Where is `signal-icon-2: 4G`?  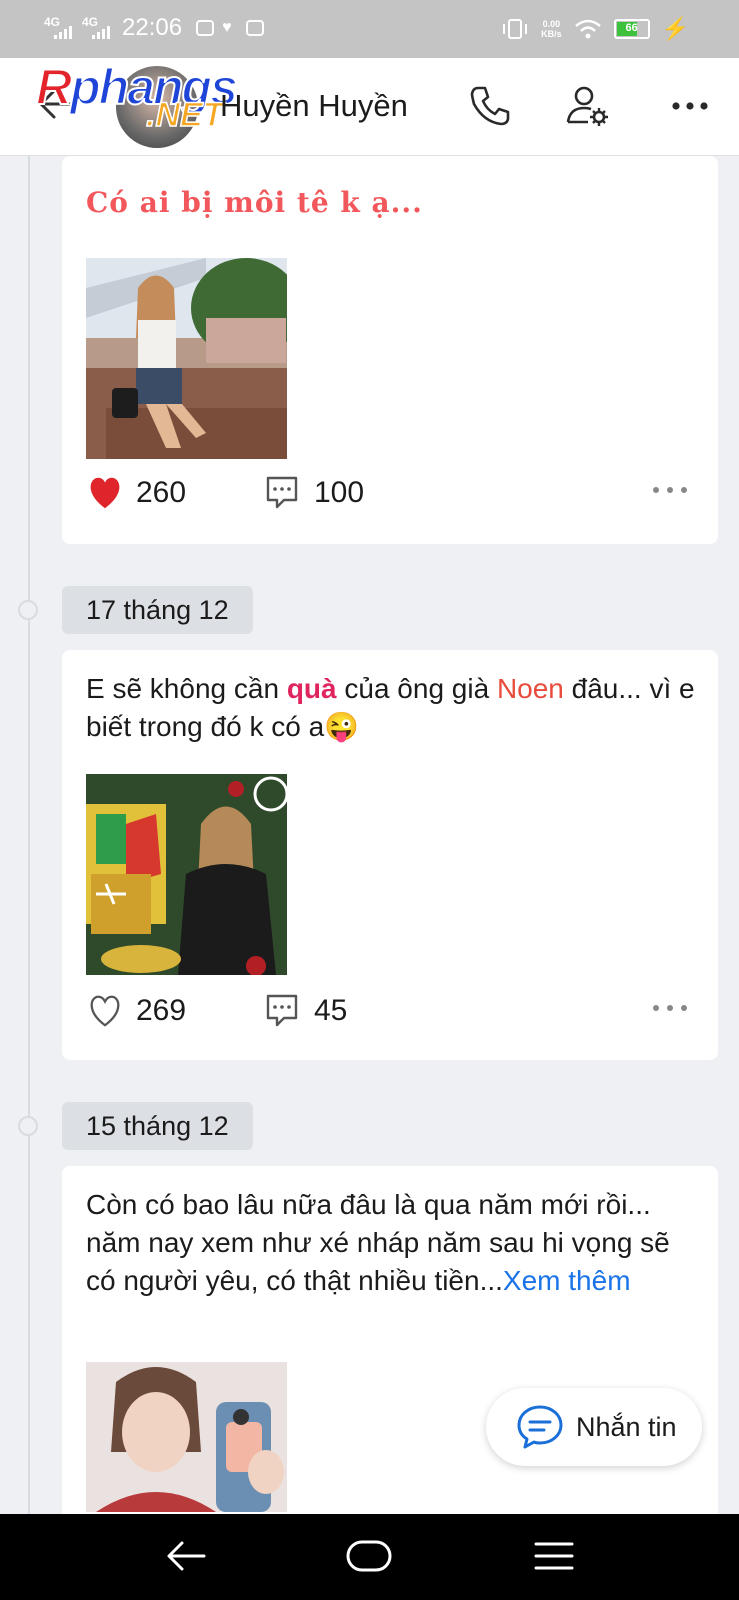
signal-icon-2: 4G is located at coordinates (97, 28).